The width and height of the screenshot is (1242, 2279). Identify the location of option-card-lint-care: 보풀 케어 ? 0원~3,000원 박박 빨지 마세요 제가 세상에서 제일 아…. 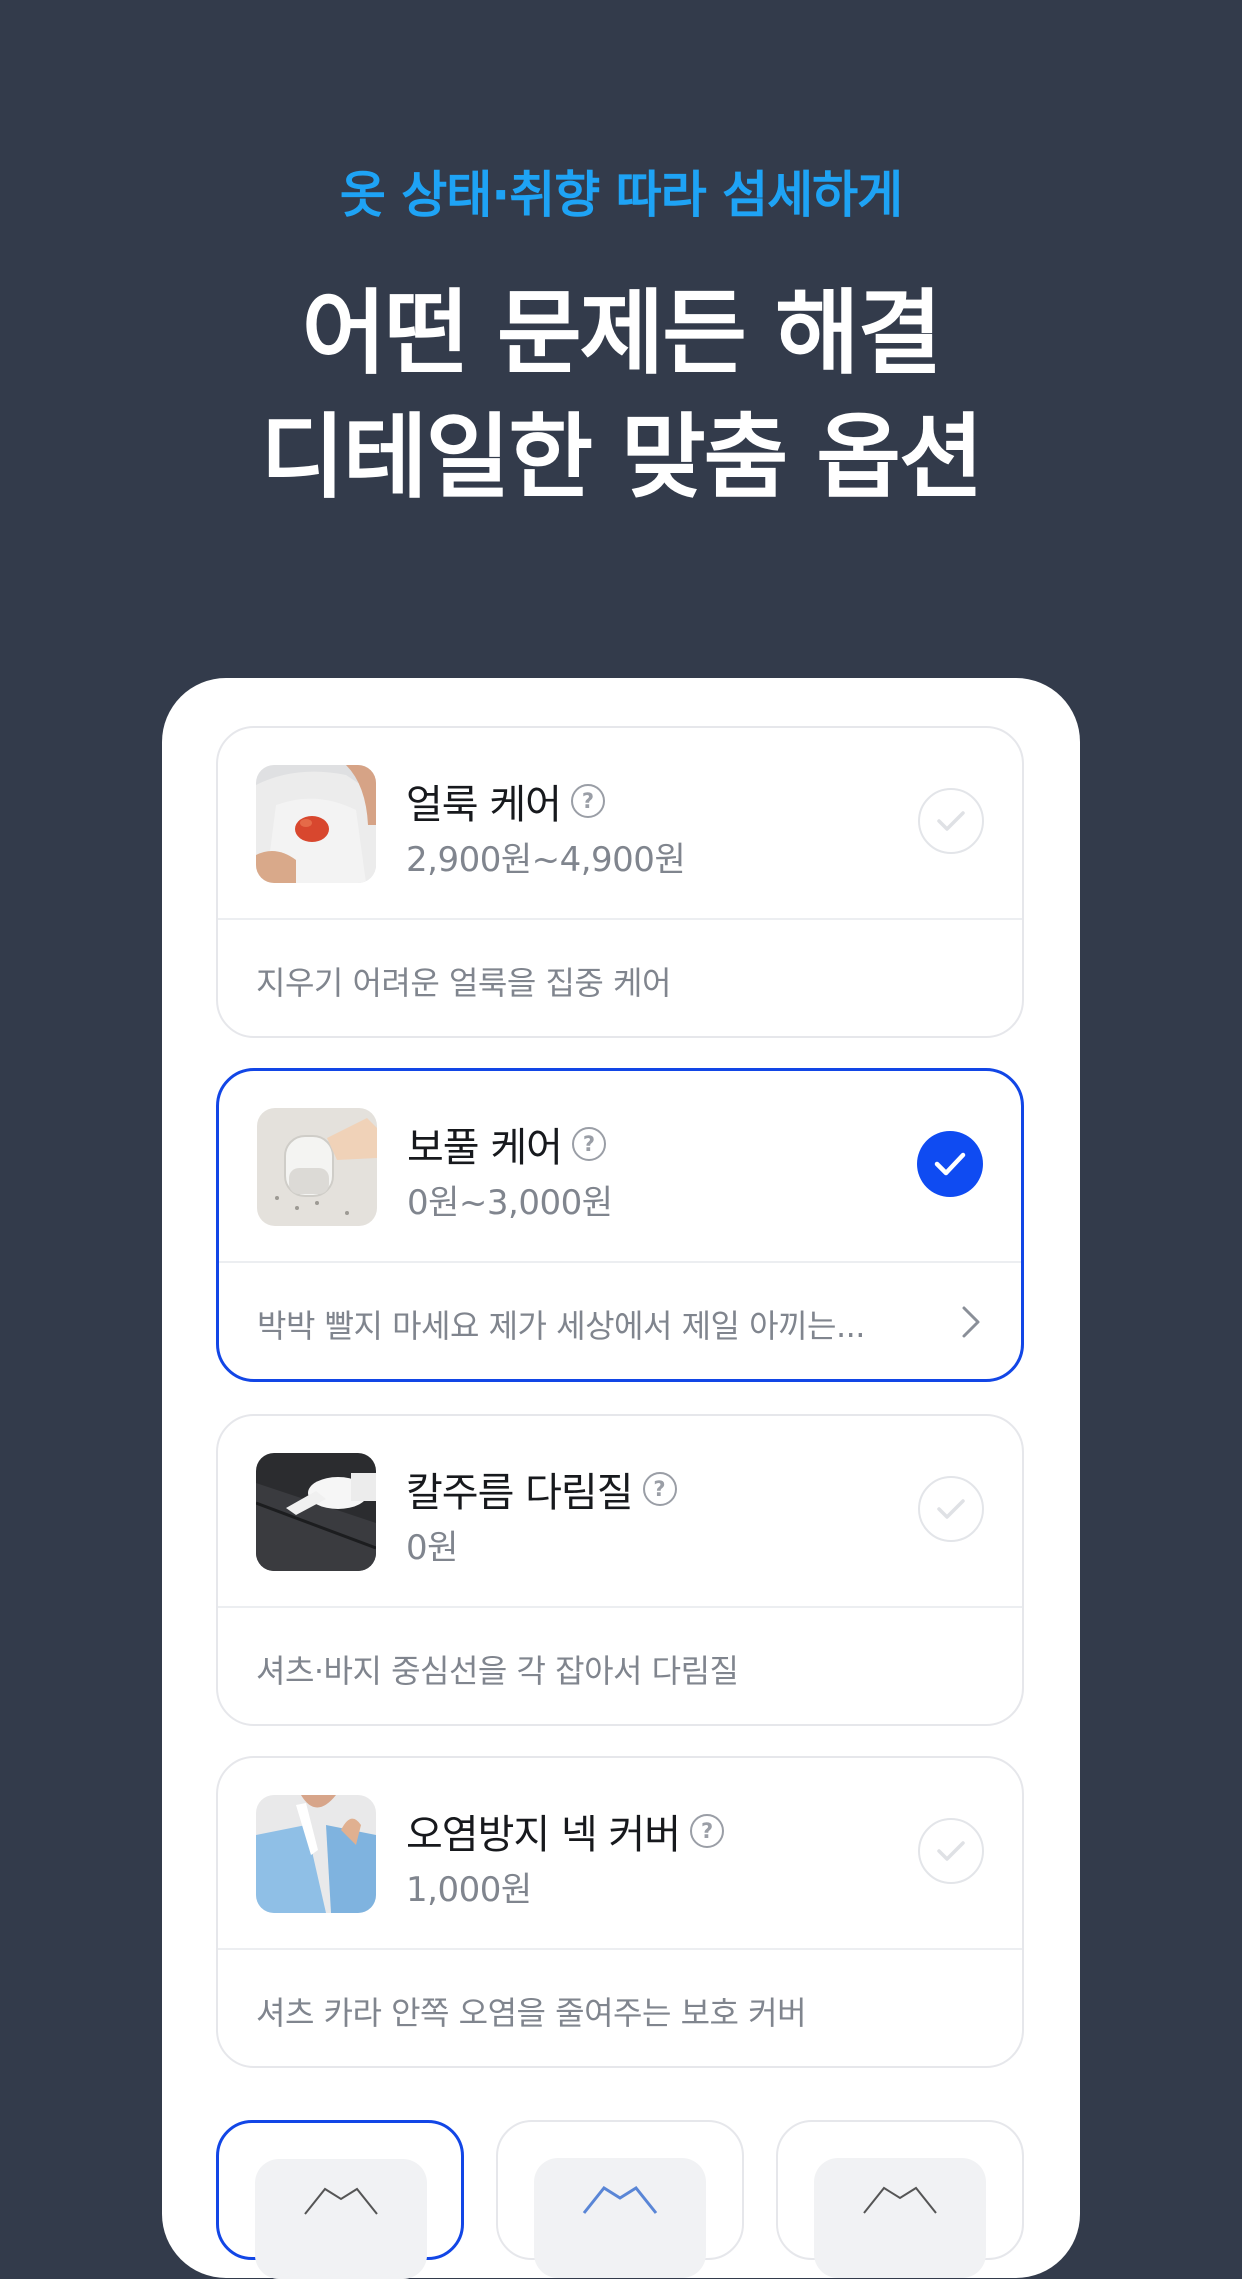
(620, 1225).